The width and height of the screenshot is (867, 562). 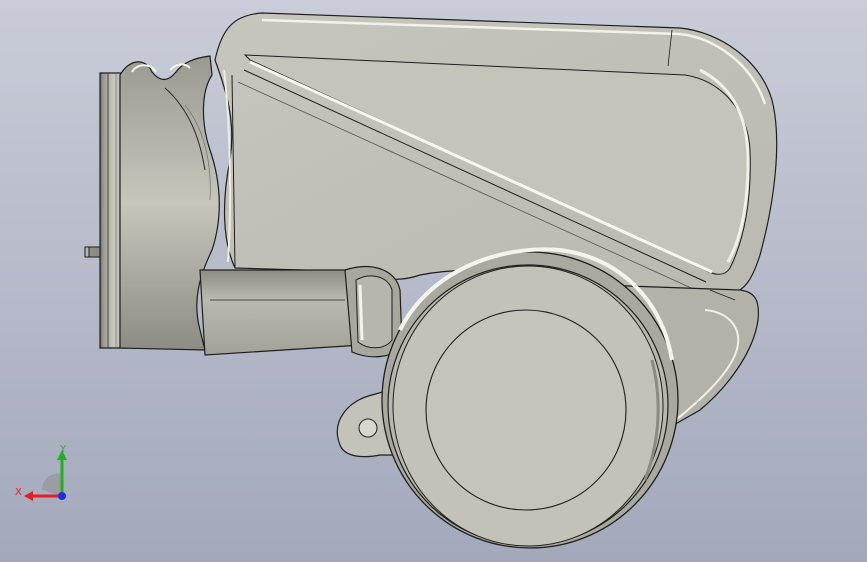 I want to click on triad-plane-shading, so click(x=52, y=484).